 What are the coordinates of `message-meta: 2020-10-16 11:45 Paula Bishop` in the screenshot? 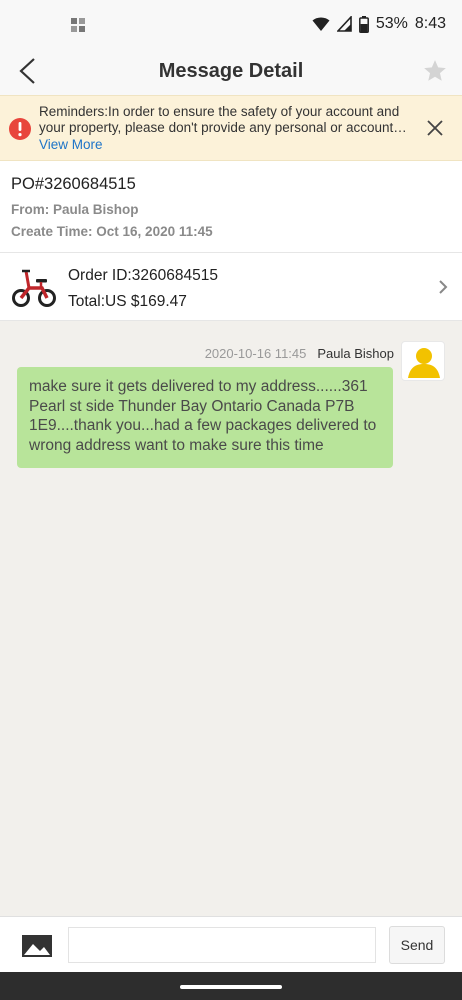 It's located at (299, 353).